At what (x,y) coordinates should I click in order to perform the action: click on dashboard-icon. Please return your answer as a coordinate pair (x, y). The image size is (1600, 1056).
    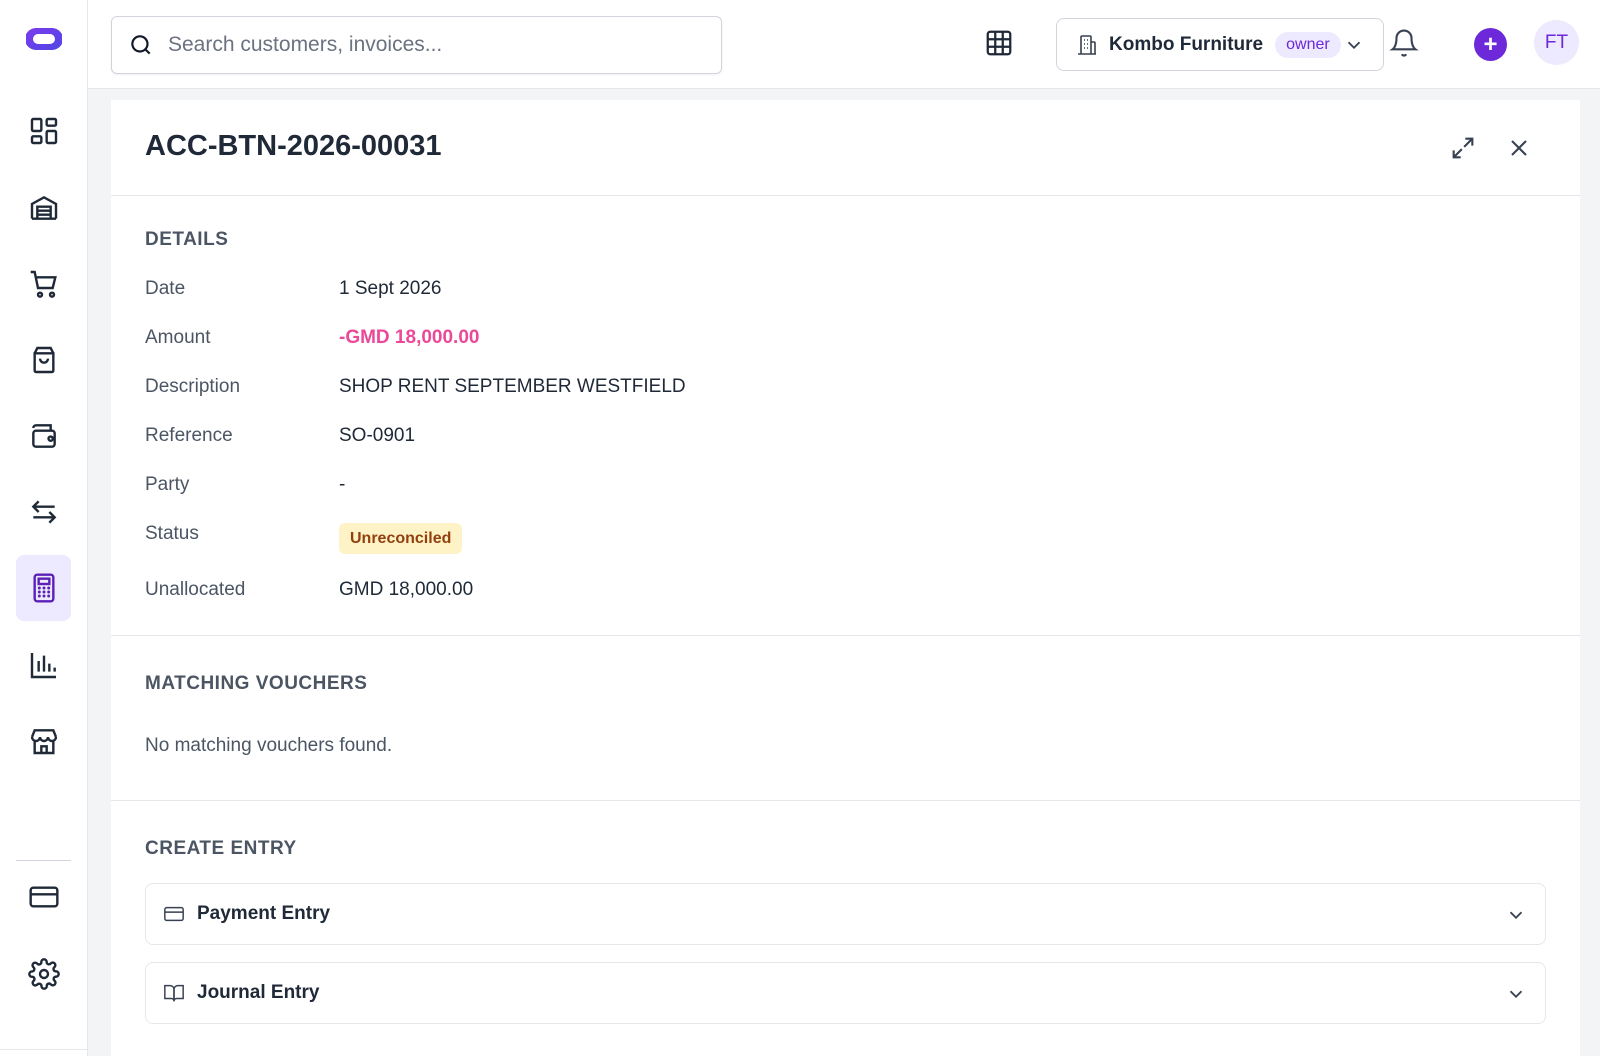
    Looking at the image, I should click on (43, 131).